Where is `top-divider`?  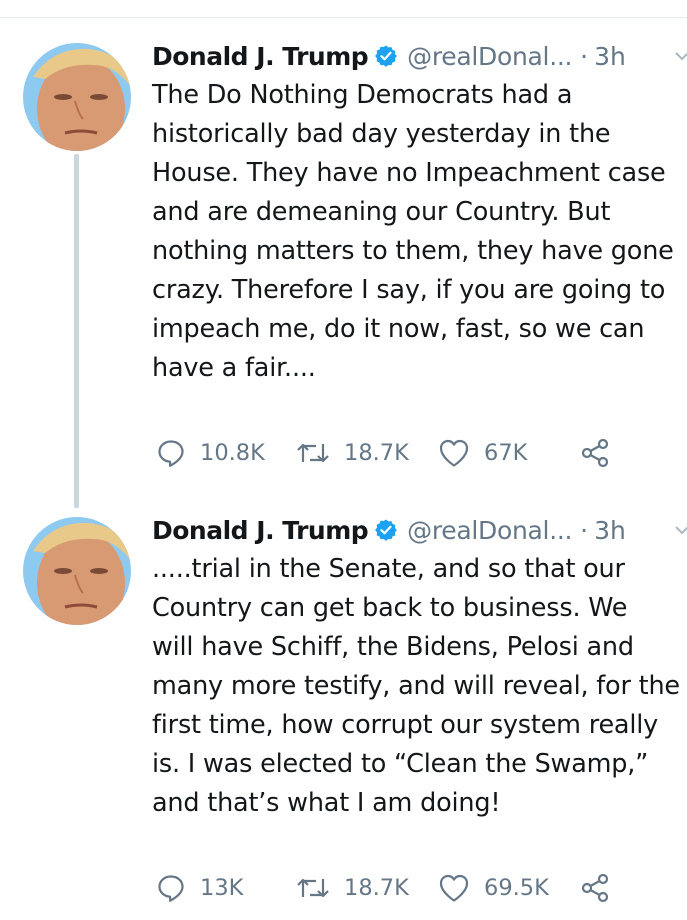
top-divider is located at coordinates (343, 17).